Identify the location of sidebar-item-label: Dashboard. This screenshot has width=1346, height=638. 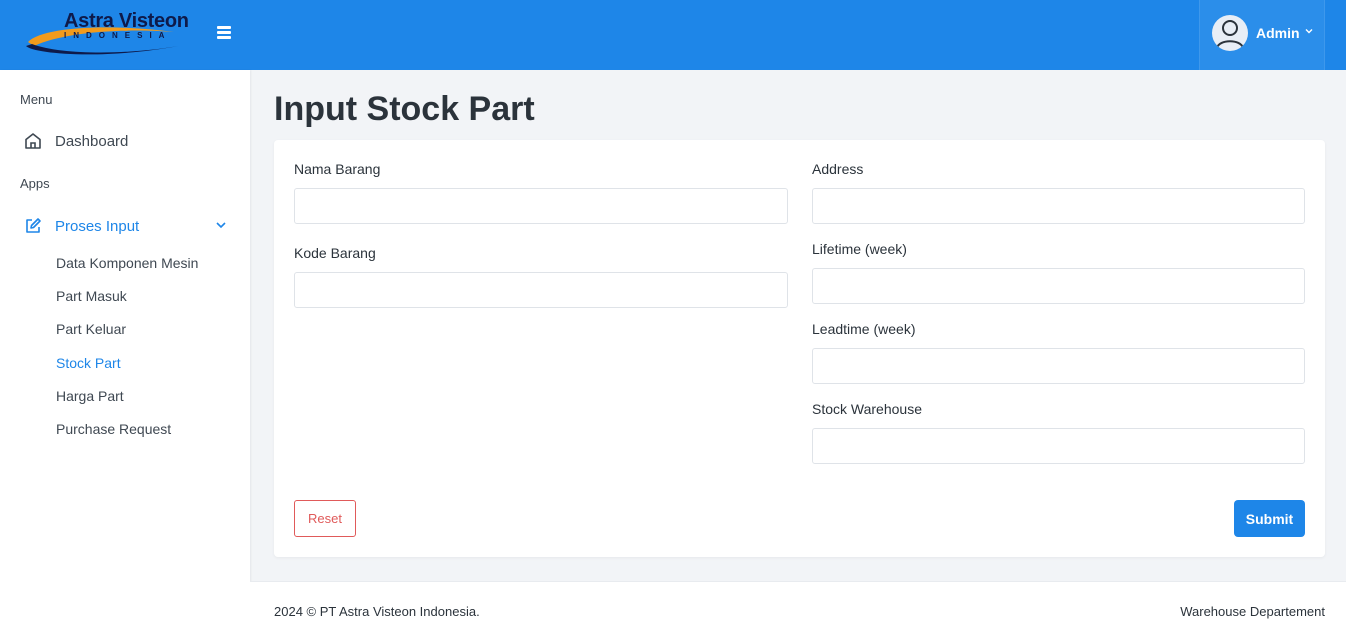
(92, 141).